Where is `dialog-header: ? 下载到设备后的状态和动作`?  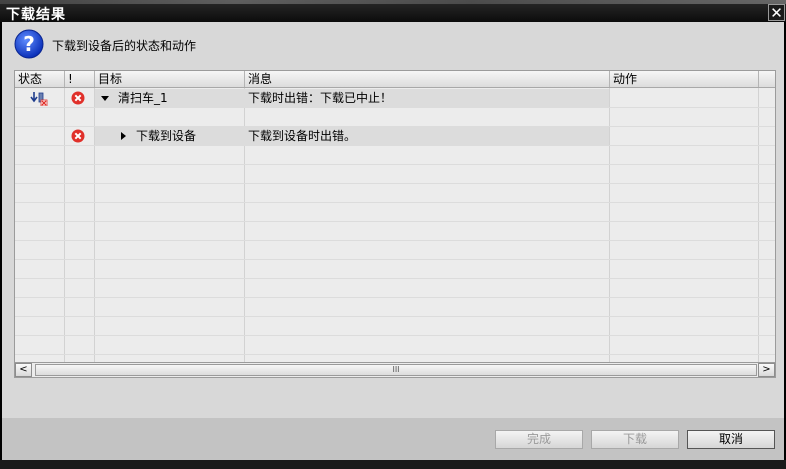
dialog-header: ? 下载到设备后的状态和动作 is located at coordinates (393, 44).